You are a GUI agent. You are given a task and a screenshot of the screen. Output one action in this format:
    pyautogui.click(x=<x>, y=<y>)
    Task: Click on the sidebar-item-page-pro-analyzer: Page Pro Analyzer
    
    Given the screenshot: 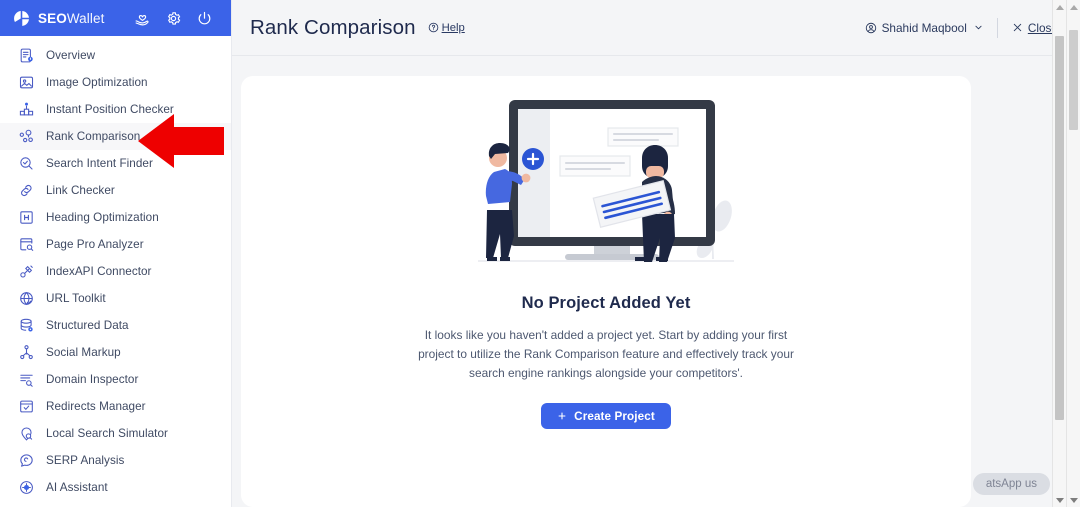 What is the action you would take?
    pyautogui.click(x=115, y=244)
    